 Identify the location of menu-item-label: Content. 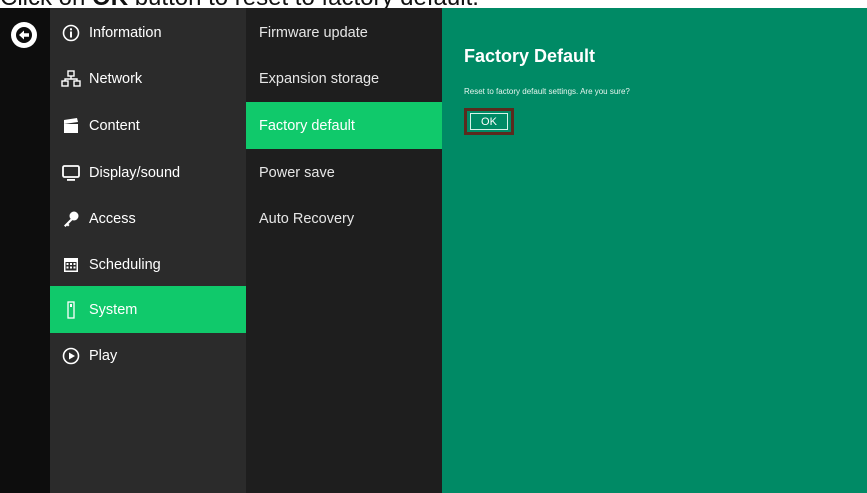
(114, 125).